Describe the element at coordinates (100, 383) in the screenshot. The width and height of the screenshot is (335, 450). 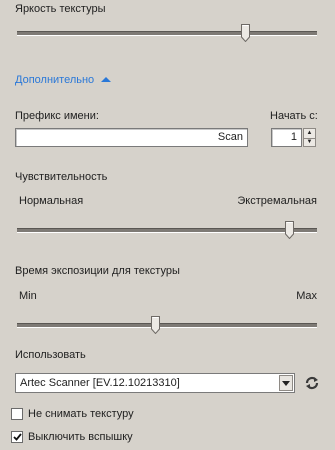
I see `device-select-value: Artec Scanner [EV.12.10213310]` at that location.